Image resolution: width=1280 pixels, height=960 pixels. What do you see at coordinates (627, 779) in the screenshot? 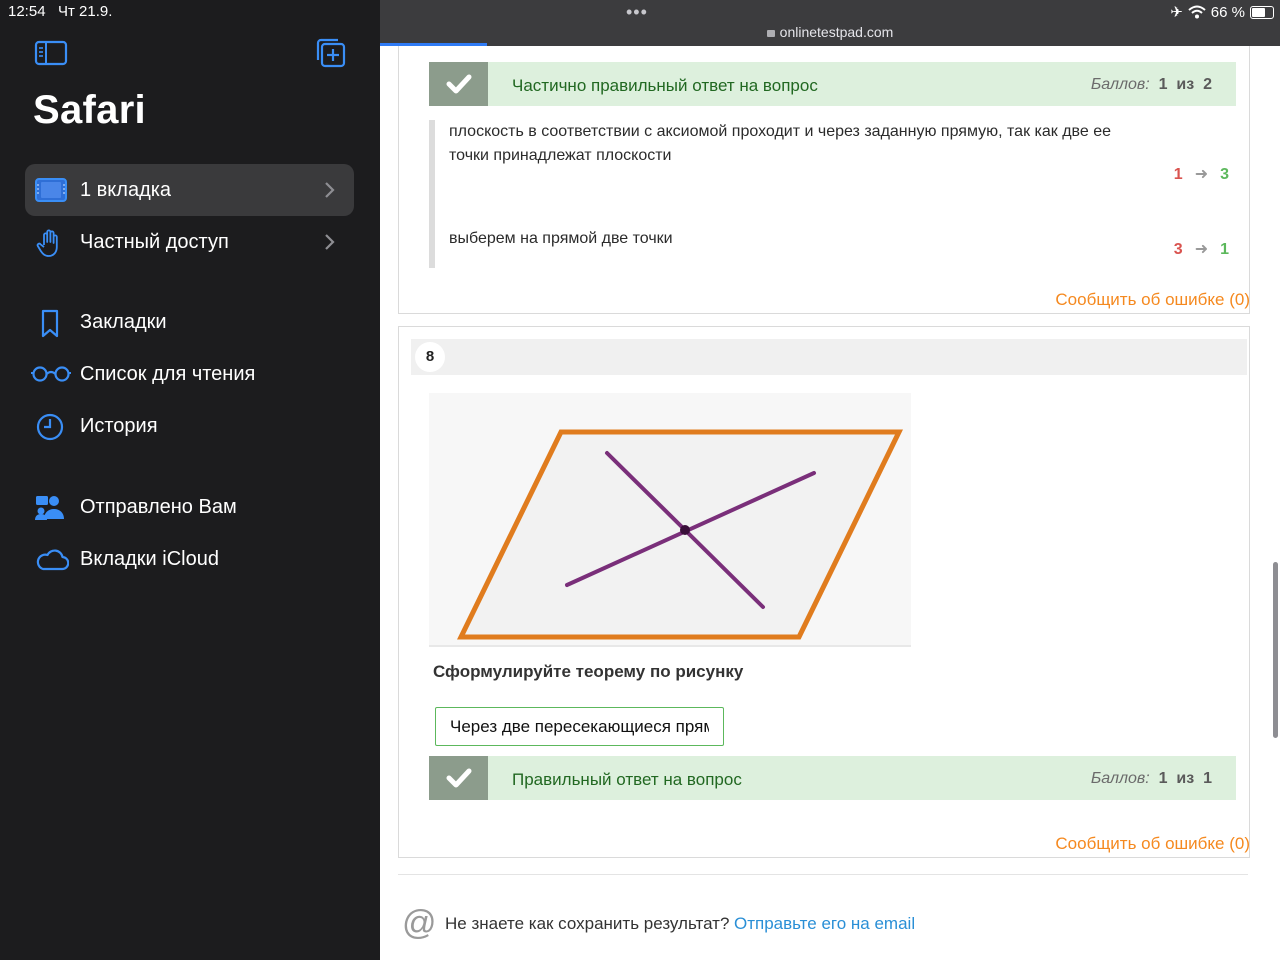
I see `result-text: Правильный ответ на вопрос` at bounding box center [627, 779].